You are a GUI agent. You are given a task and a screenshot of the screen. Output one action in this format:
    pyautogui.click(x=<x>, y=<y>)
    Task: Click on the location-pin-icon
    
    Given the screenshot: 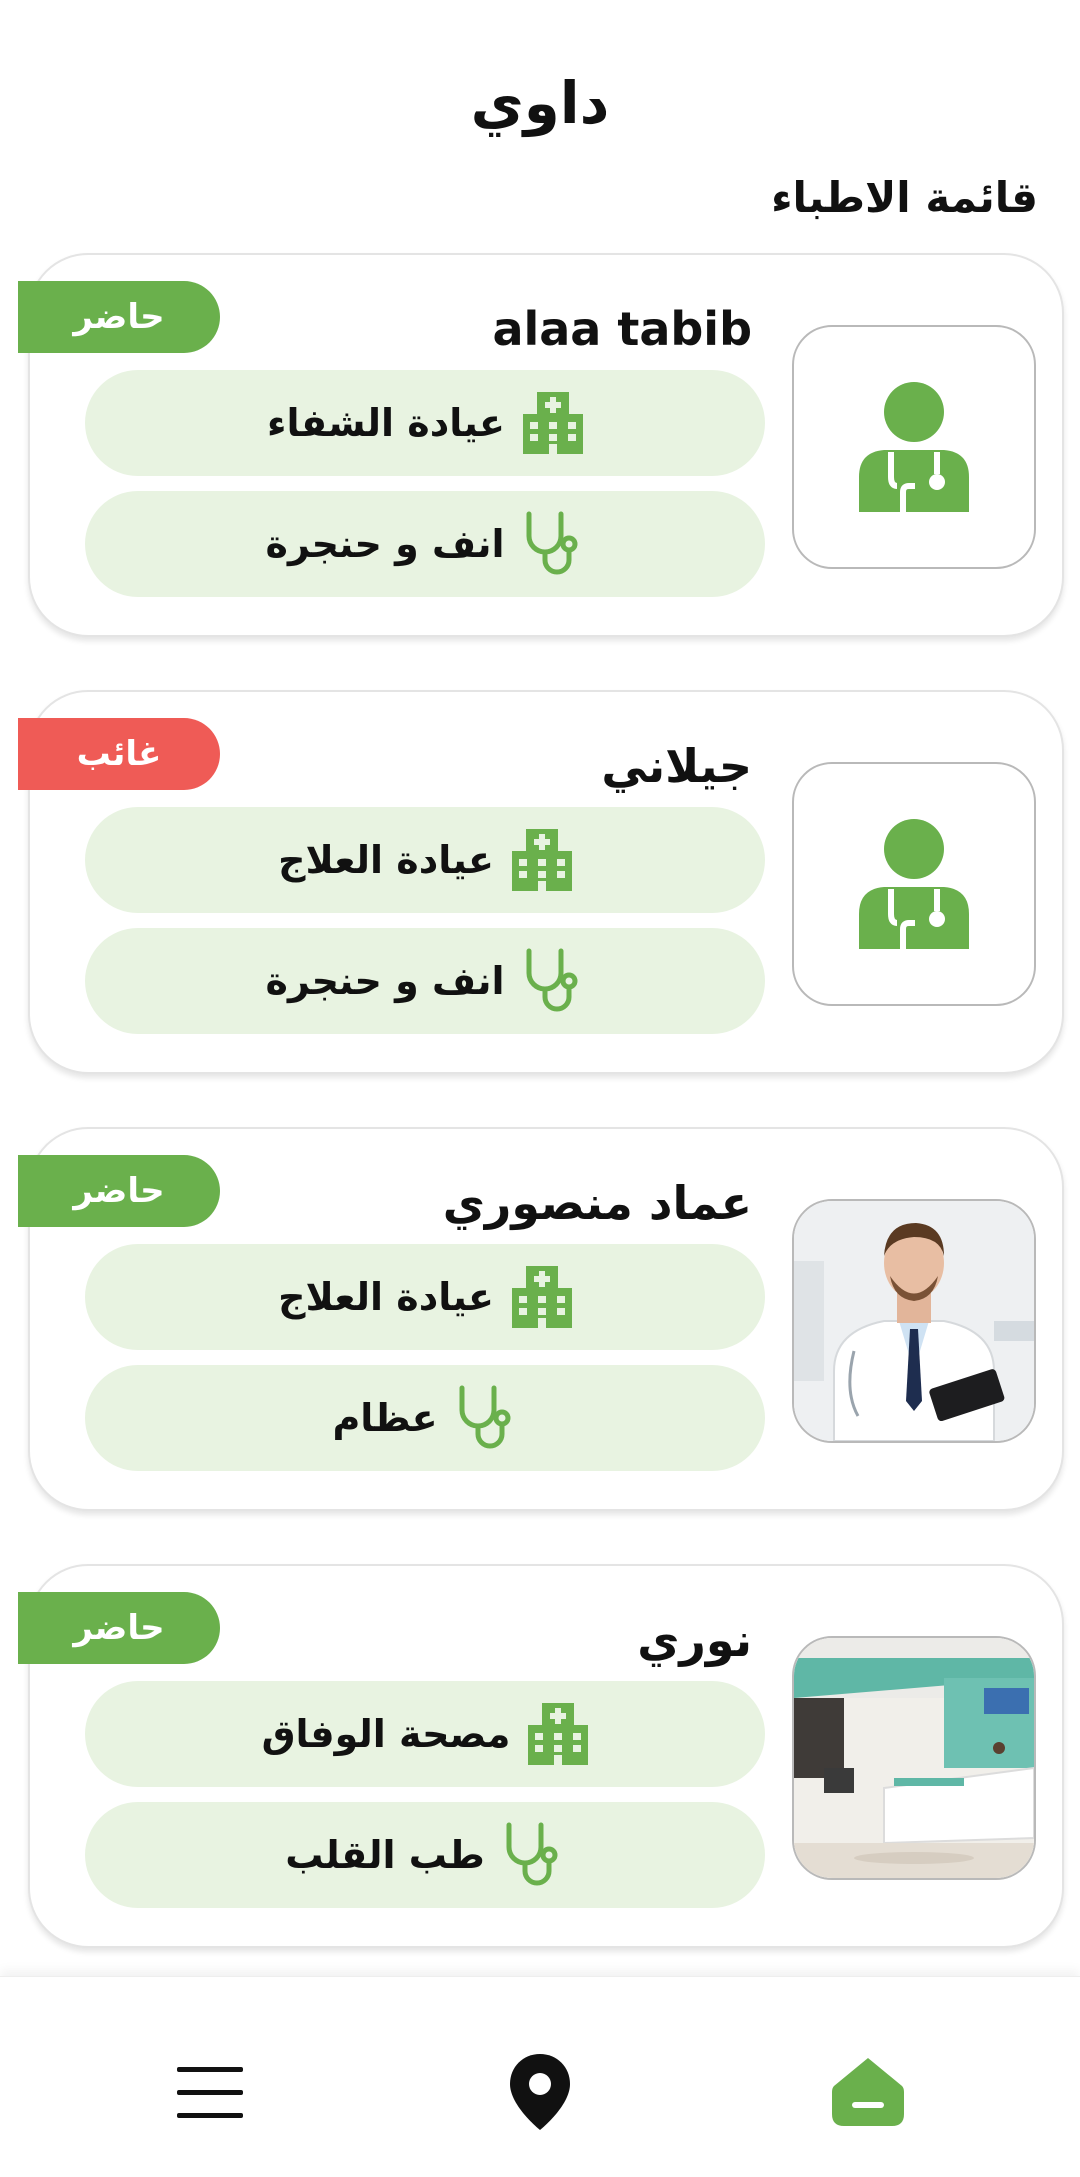 What is the action you would take?
    pyautogui.click(x=540, y=2092)
    